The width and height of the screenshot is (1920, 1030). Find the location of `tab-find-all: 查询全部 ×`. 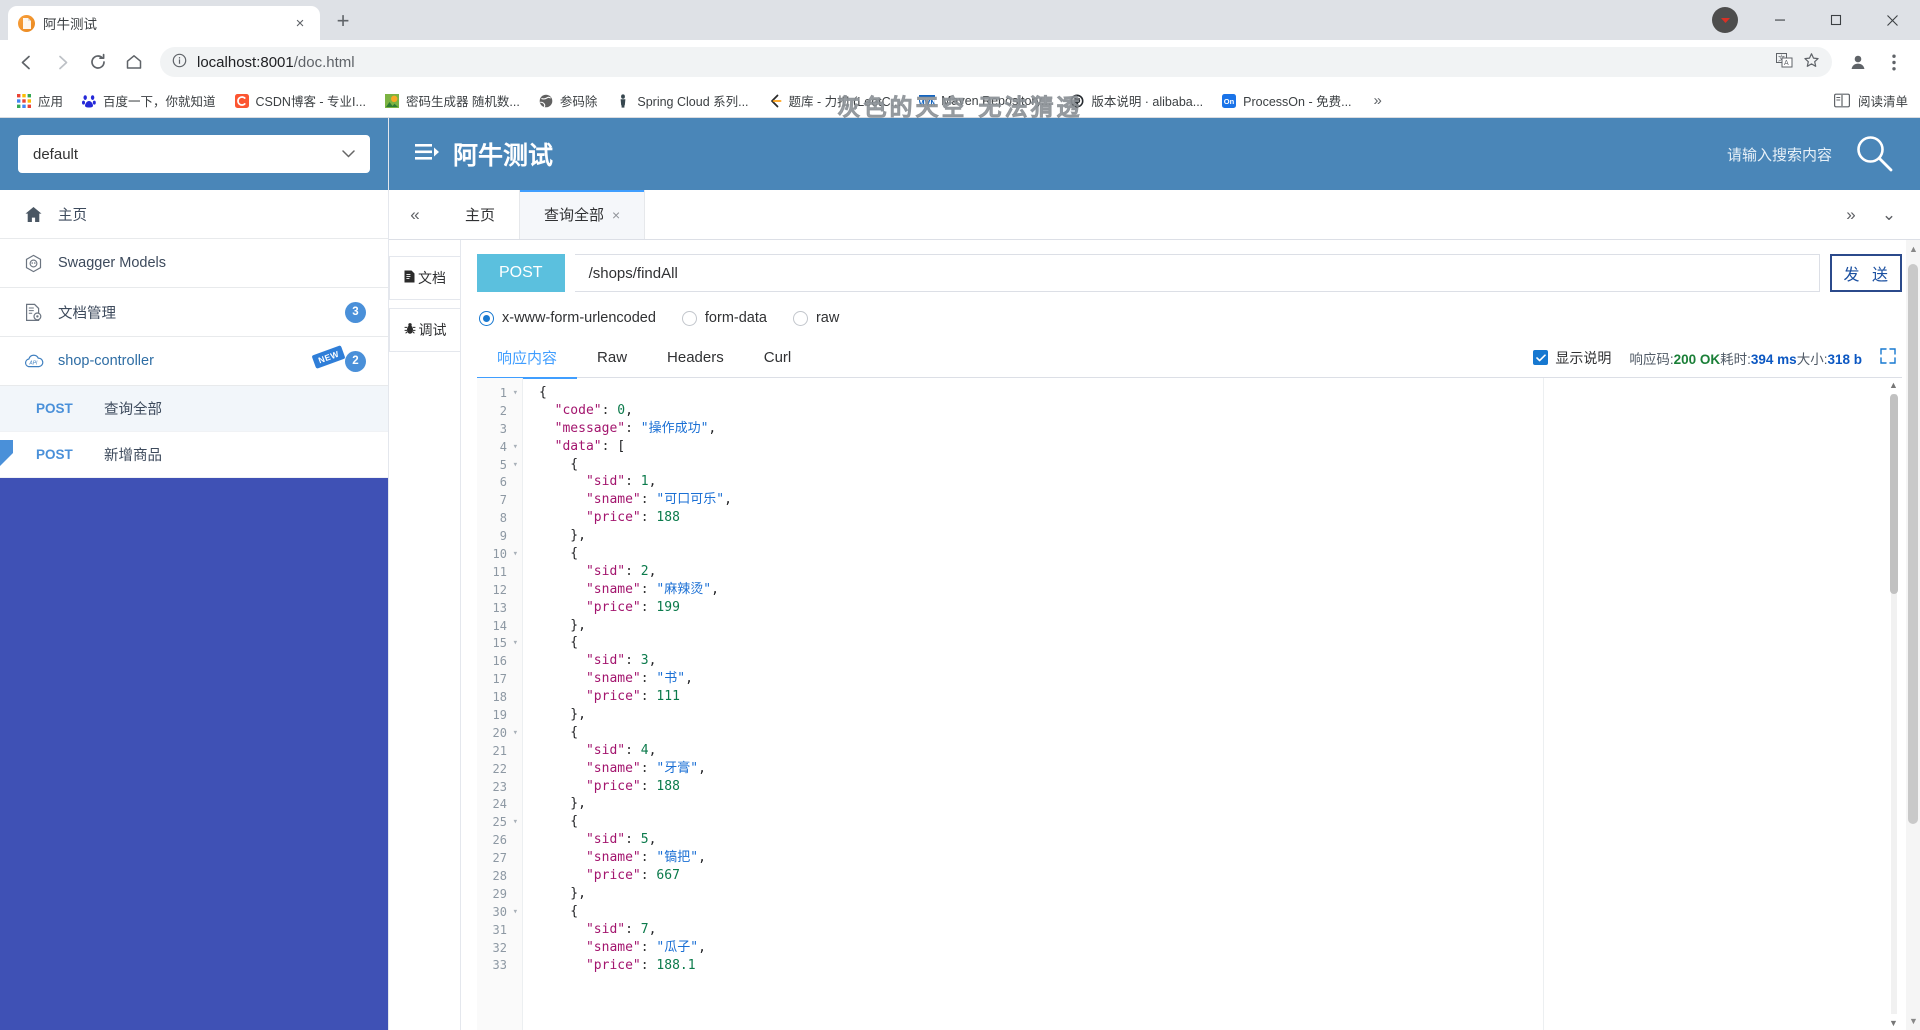

tab-find-all: 查询全部 × is located at coordinates (583, 214).